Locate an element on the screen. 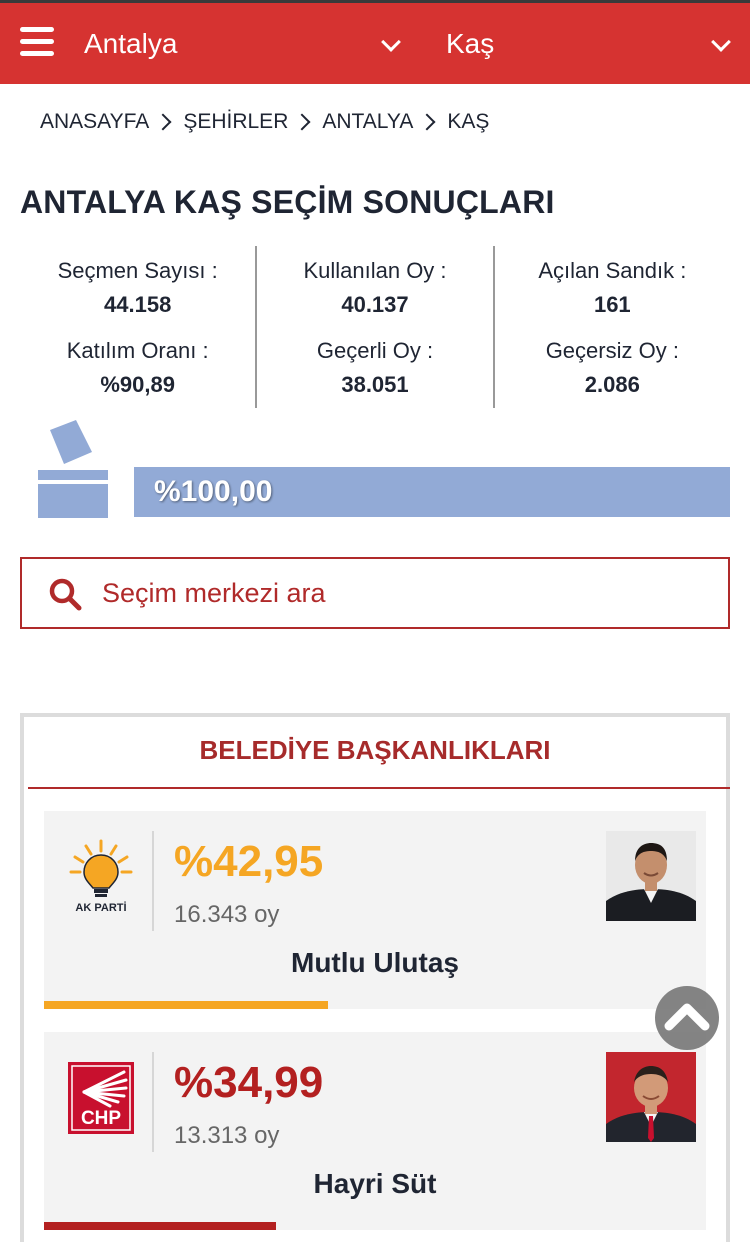 The height and width of the screenshot is (1242, 750). divider is located at coordinates (379, 788).